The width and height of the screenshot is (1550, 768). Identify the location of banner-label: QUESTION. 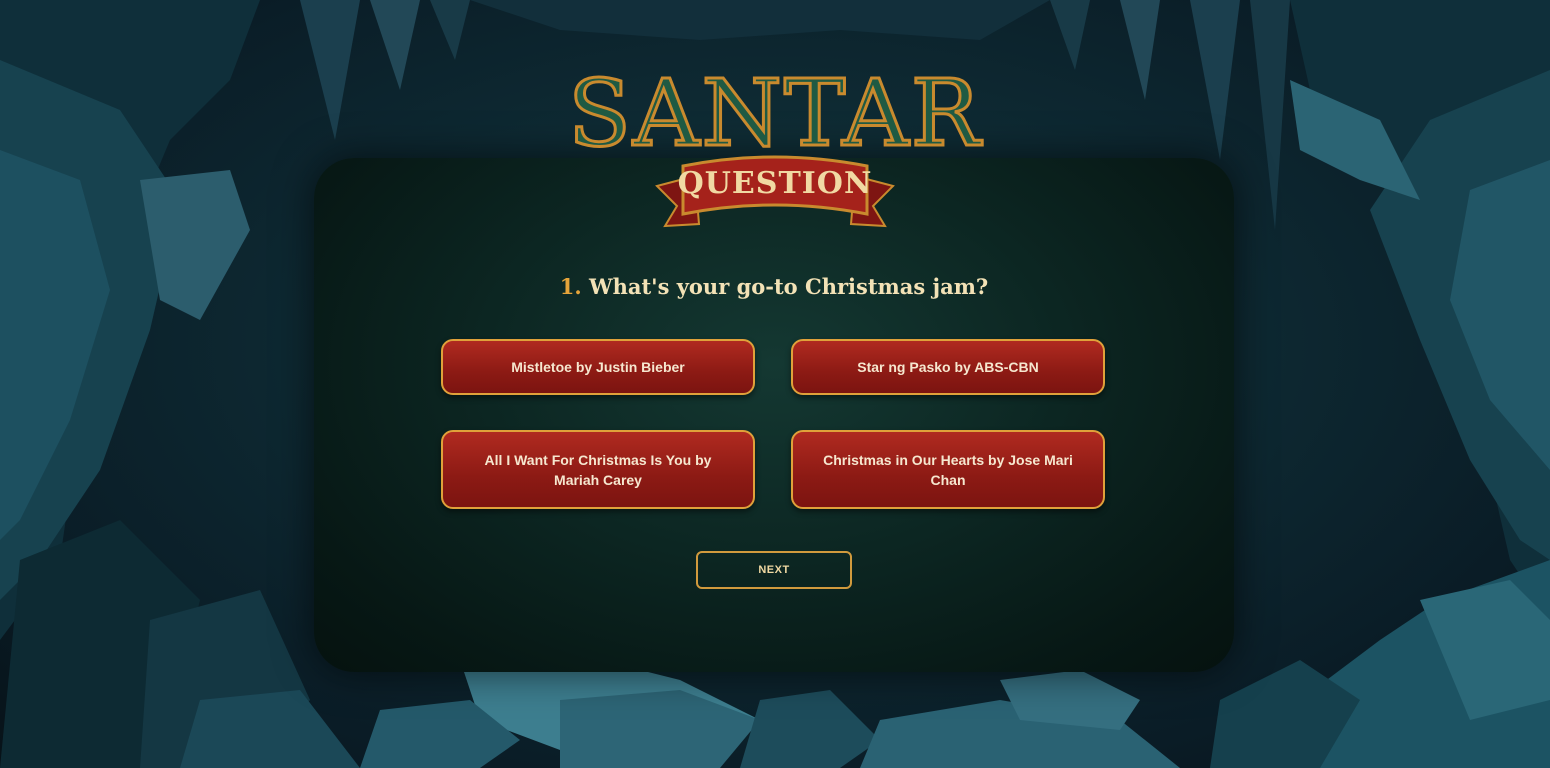
(775, 183).